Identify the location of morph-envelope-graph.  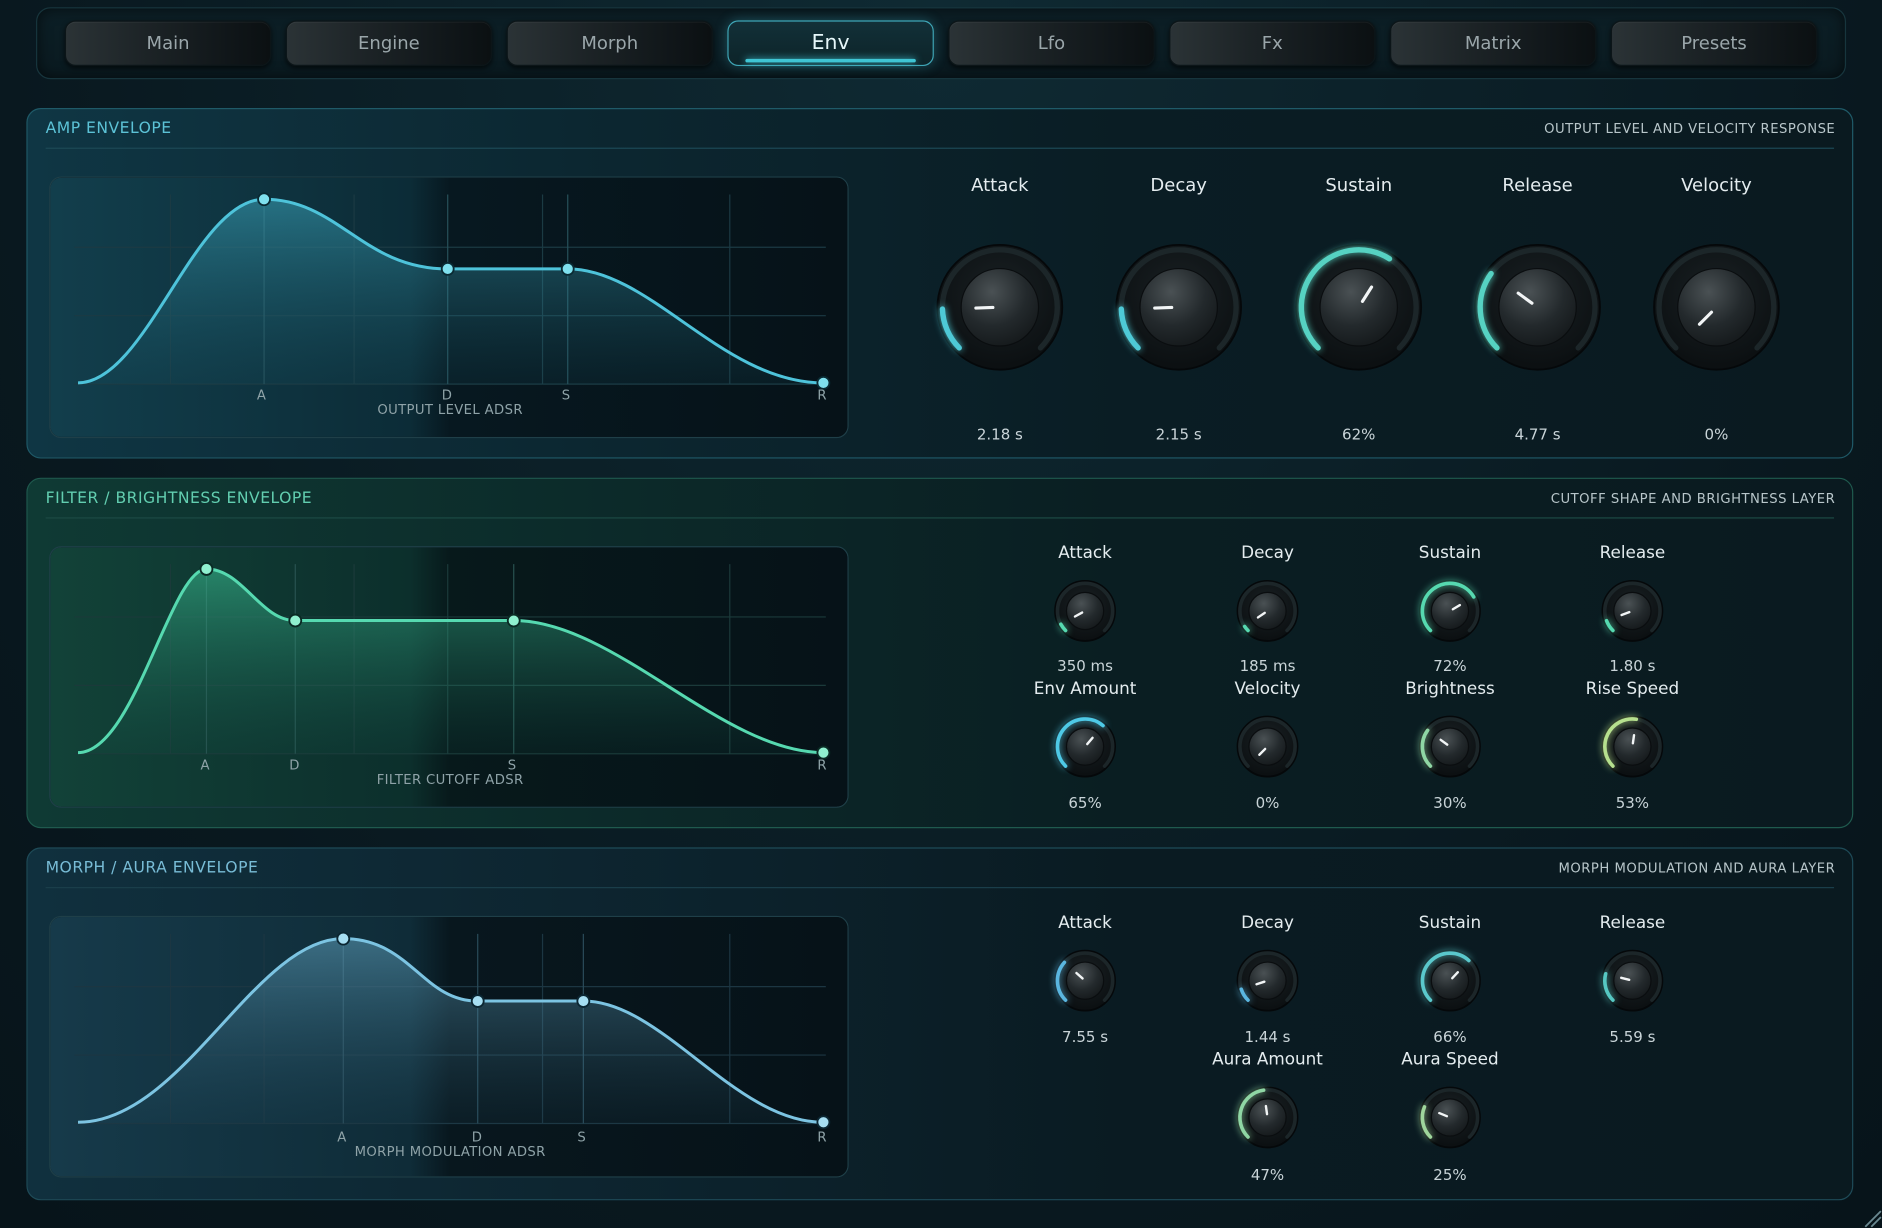
(449, 1047).